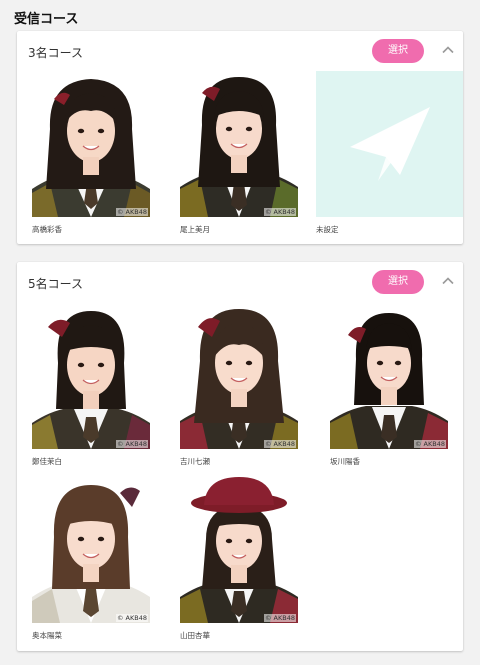 This screenshot has width=480, height=665. I want to click on member-name: 未設定, so click(327, 229).